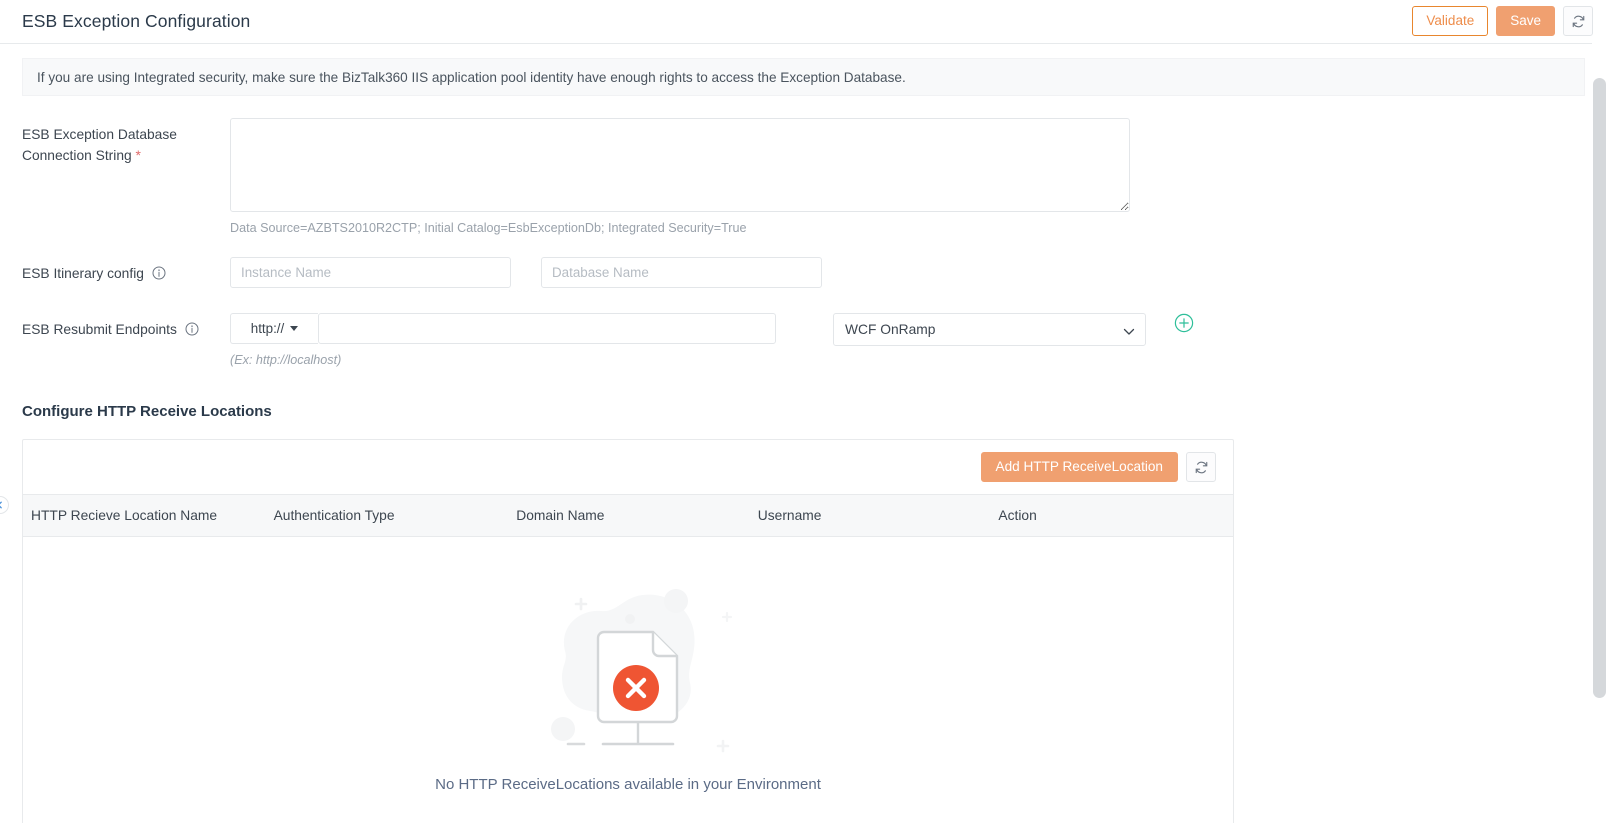  I want to click on resubmit-endpoint-hint: (Ex: http://localhost), so click(286, 360).